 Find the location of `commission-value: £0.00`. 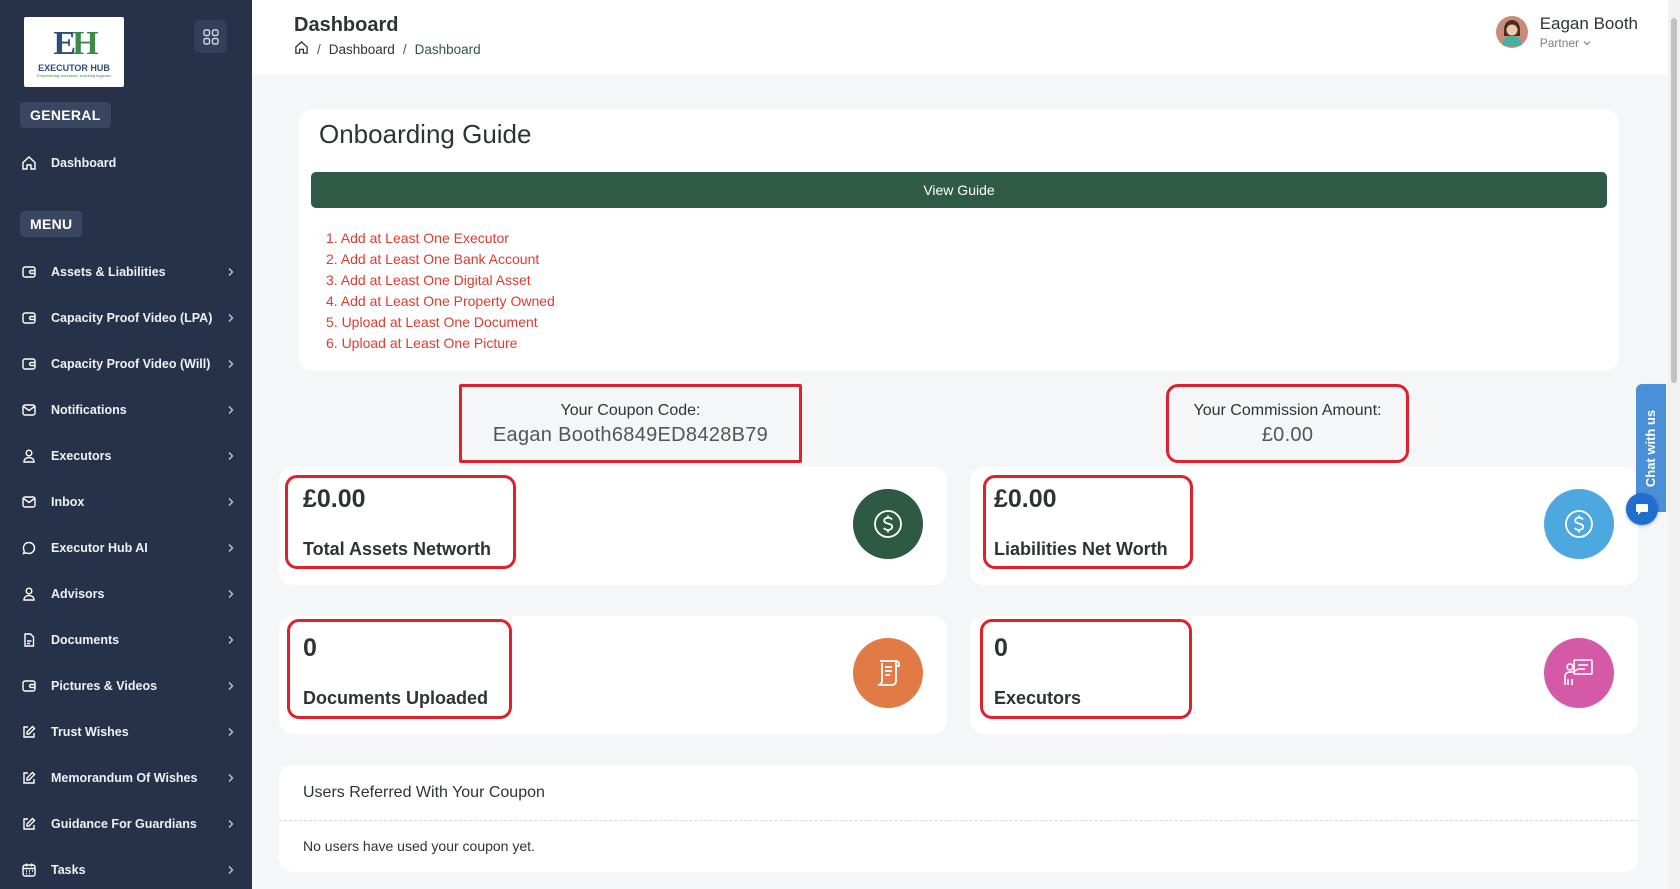

commission-value: £0.00 is located at coordinates (1287, 435).